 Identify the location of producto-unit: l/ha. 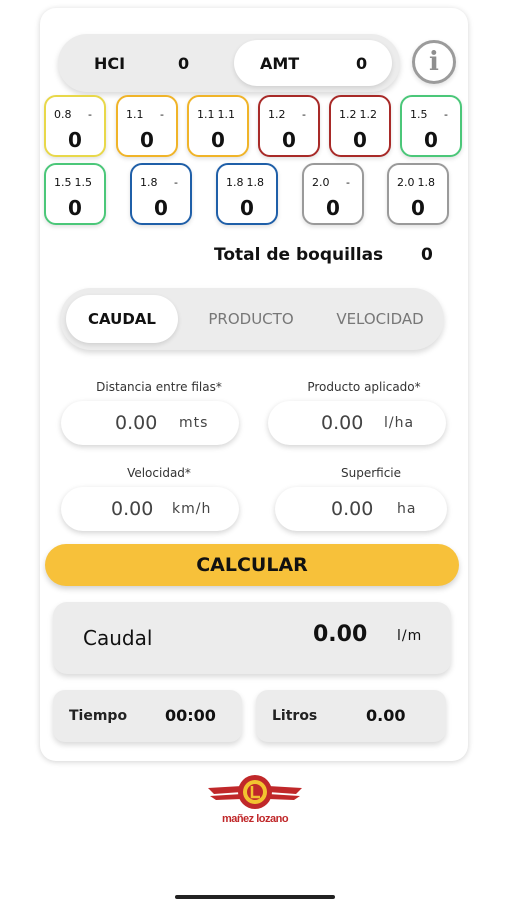
(399, 423).